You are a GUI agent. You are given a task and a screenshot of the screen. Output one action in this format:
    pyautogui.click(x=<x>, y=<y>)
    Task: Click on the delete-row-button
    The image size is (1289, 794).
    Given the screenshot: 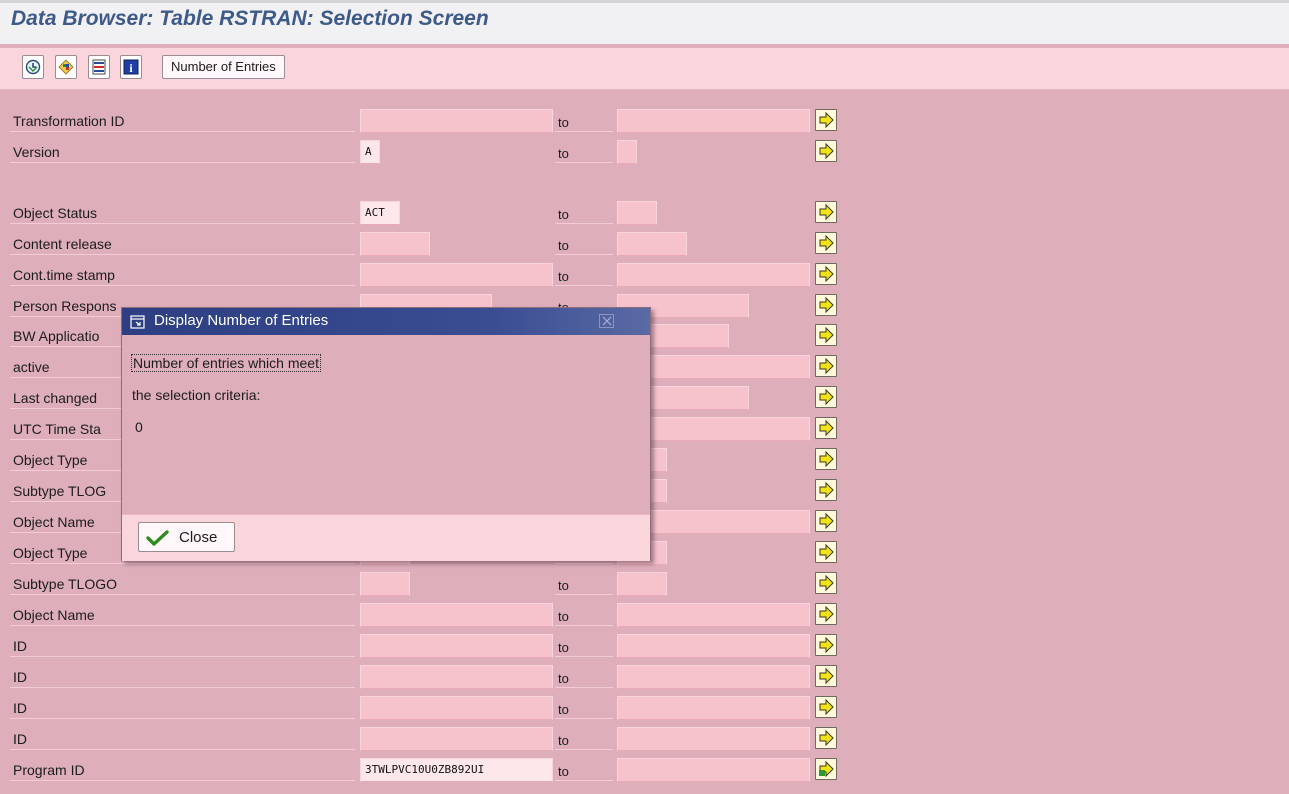 What is the action you would take?
    pyautogui.click(x=99, y=67)
    